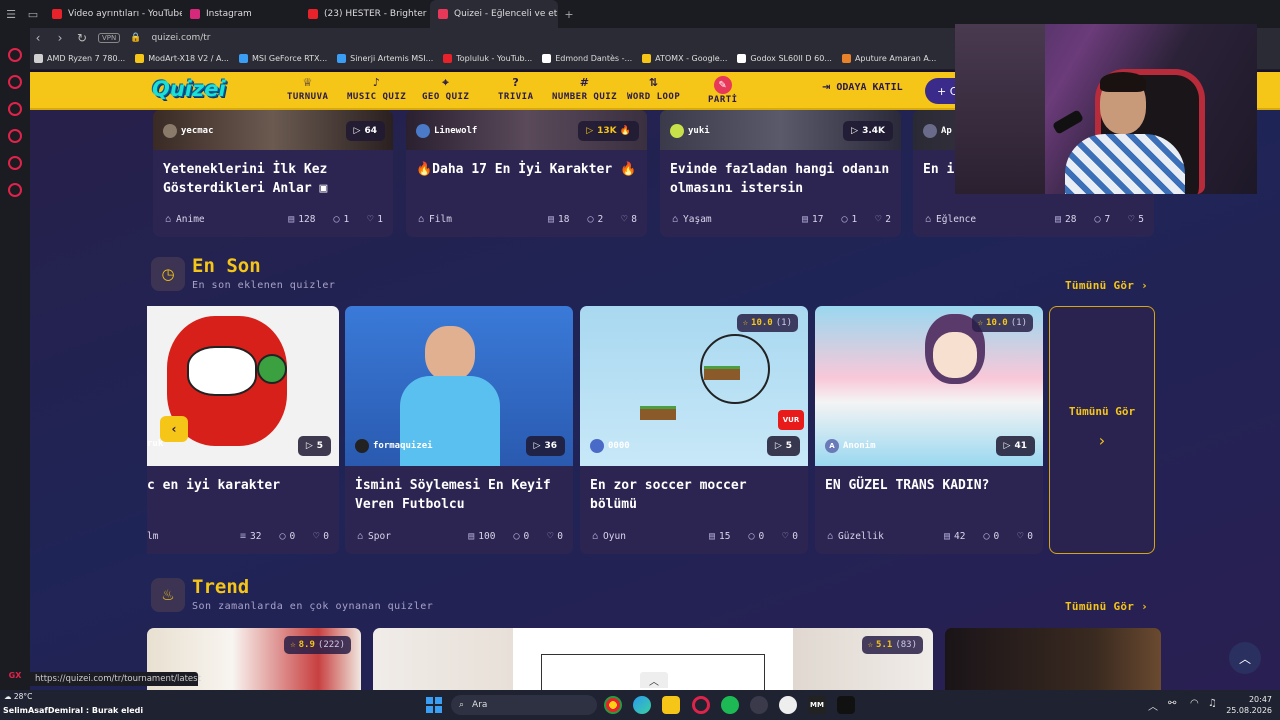 The height and width of the screenshot is (720, 1280). What do you see at coordinates (82, 38) in the screenshot?
I see `reload-icon: ↻` at bounding box center [82, 38].